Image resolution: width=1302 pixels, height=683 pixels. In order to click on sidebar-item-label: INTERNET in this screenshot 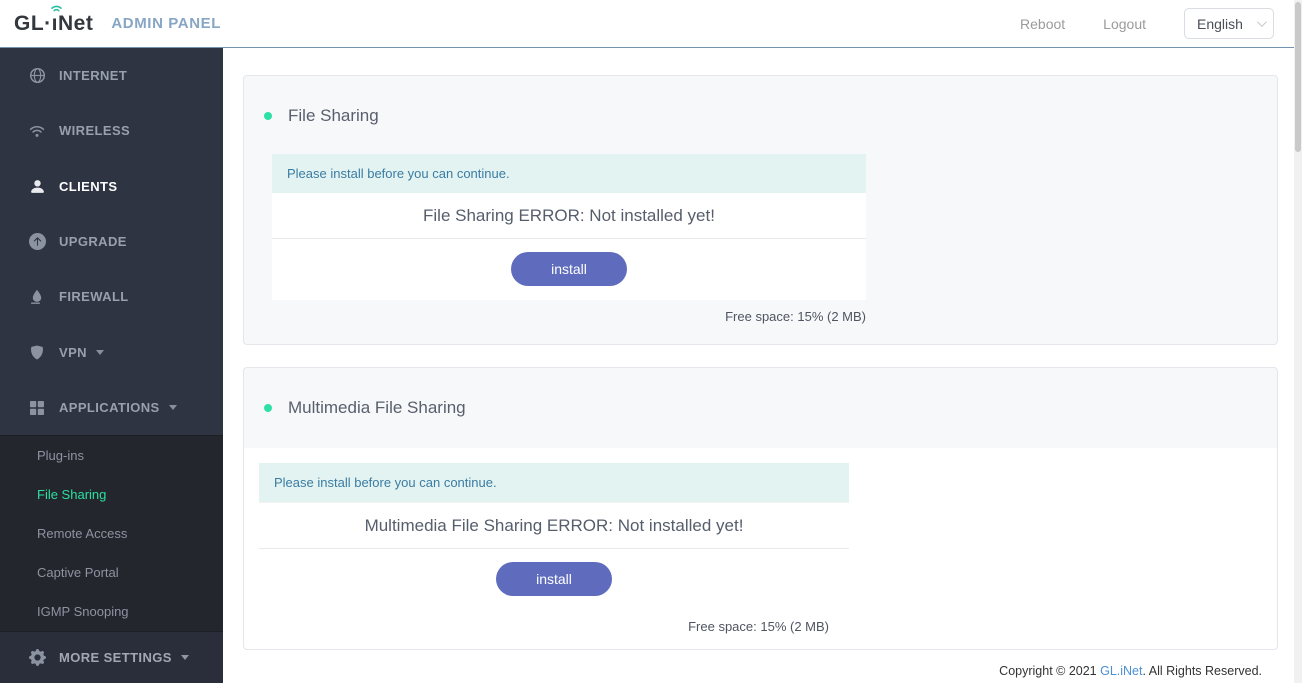, I will do `click(93, 76)`.